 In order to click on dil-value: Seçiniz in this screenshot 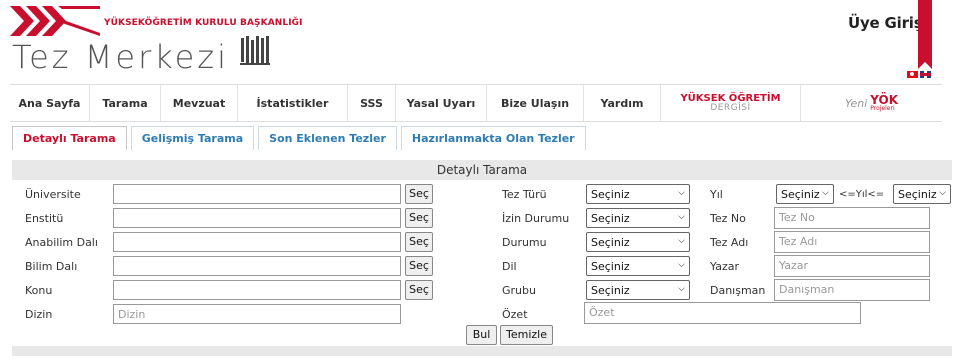, I will do `click(610, 266)`.